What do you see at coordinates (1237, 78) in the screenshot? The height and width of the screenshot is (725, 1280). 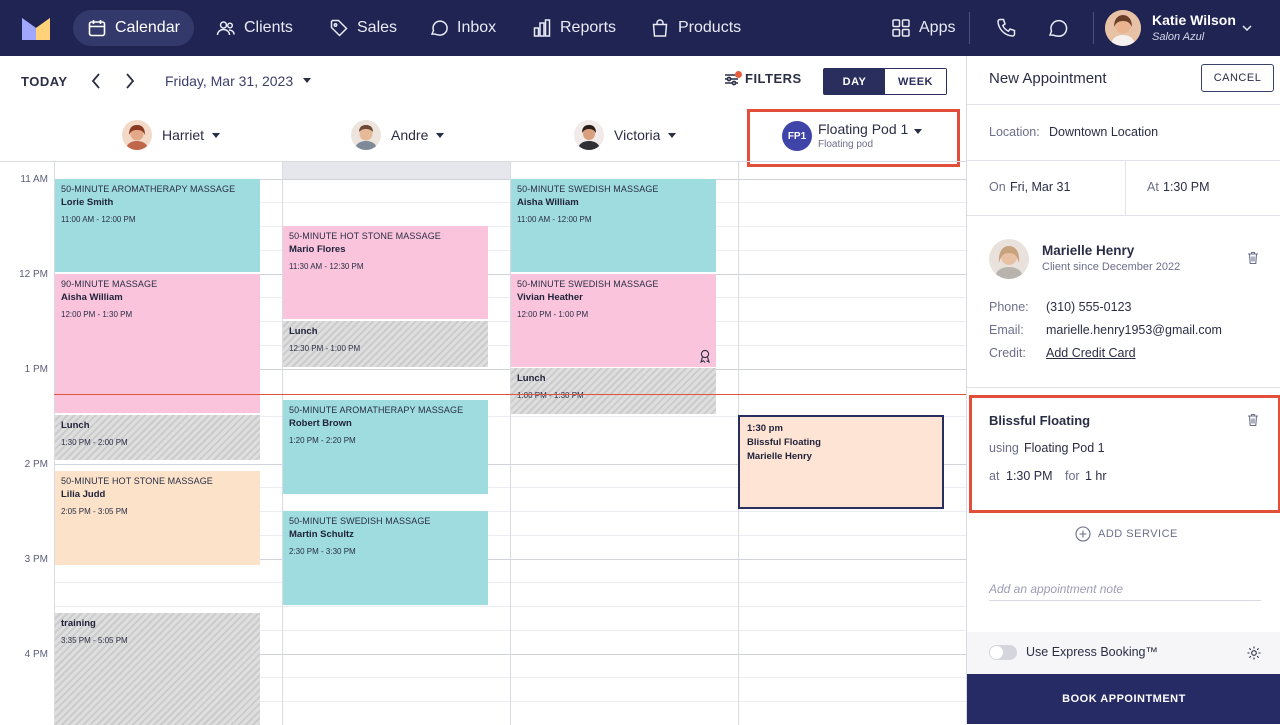 I see `cancel-button: CANCEL` at bounding box center [1237, 78].